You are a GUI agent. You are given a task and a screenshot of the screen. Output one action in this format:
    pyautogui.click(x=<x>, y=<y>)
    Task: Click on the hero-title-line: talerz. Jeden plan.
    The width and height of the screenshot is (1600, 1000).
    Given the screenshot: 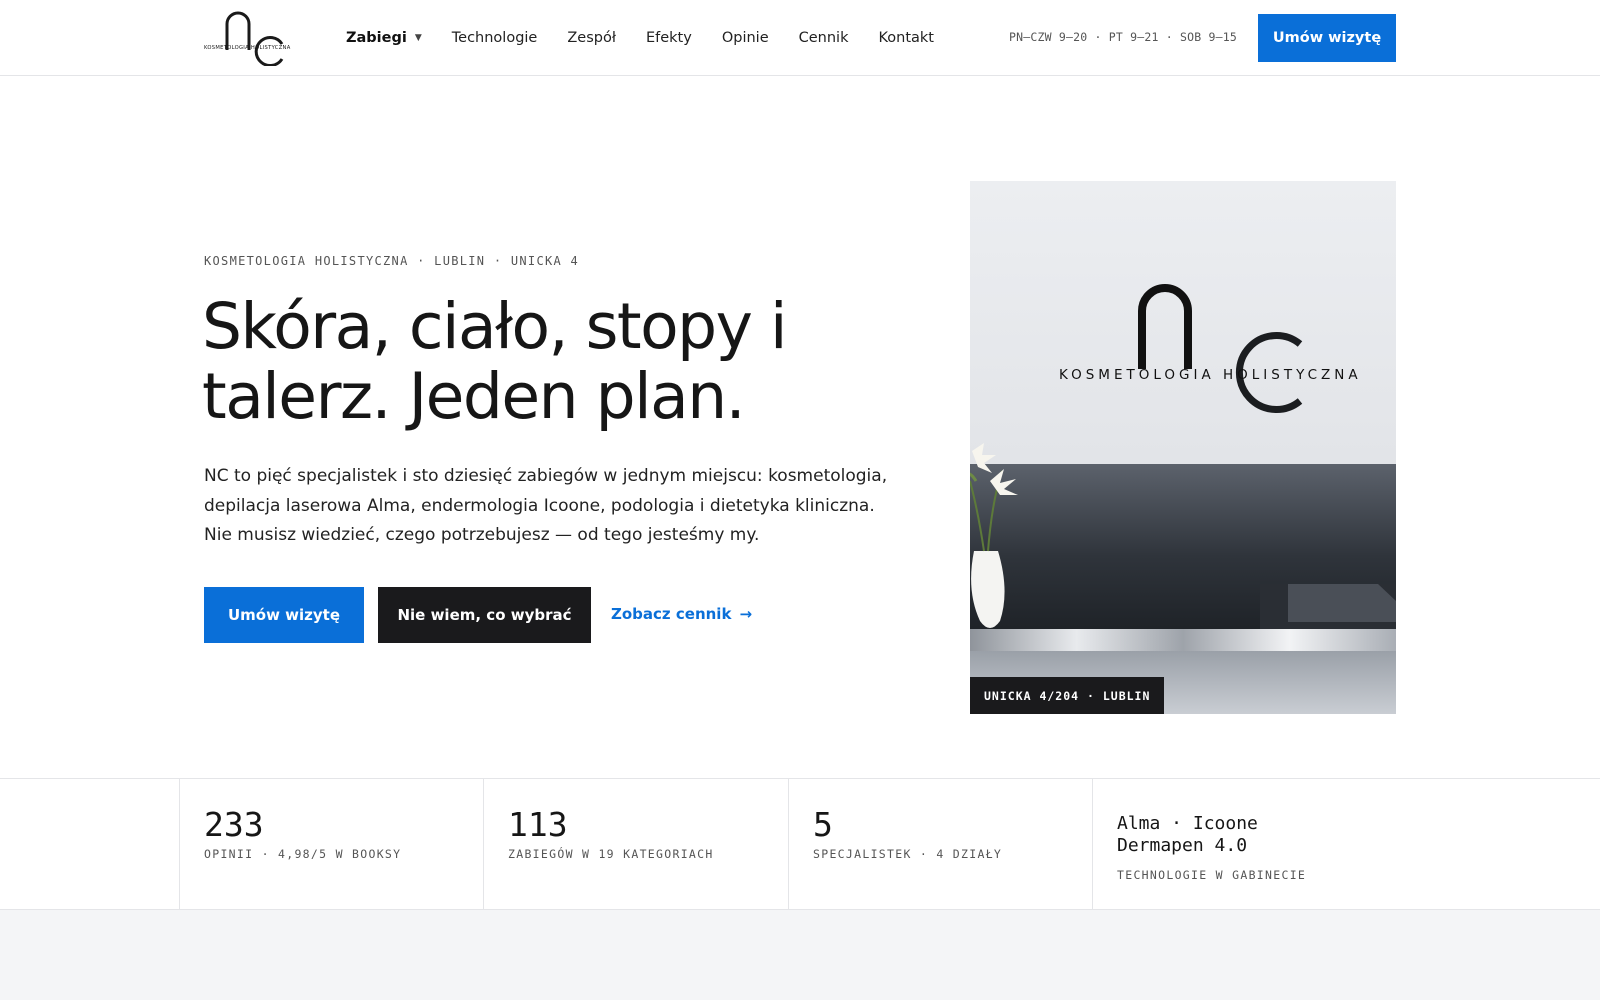 What is the action you would take?
    pyautogui.click(x=474, y=396)
    